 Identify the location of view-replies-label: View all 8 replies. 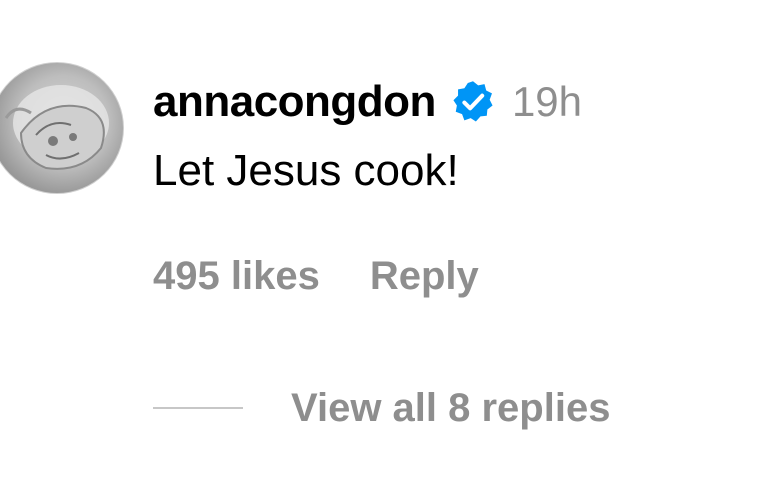
(451, 407).